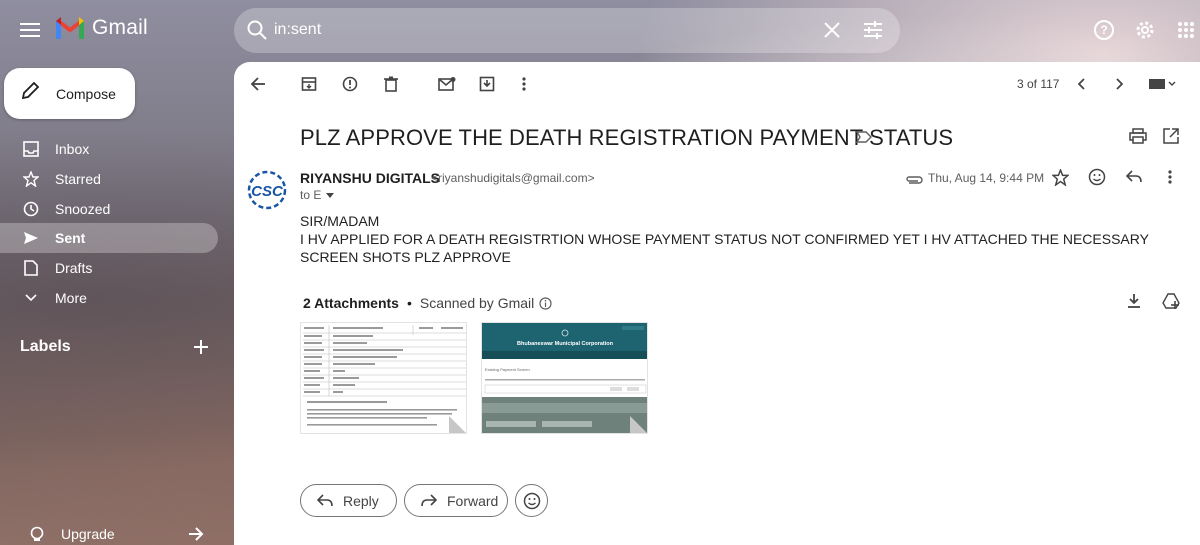 This screenshot has width=1200, height=545. Describe the element at coordinates (201, 349) in the screenshot. I see `add-label-icon` at that location.